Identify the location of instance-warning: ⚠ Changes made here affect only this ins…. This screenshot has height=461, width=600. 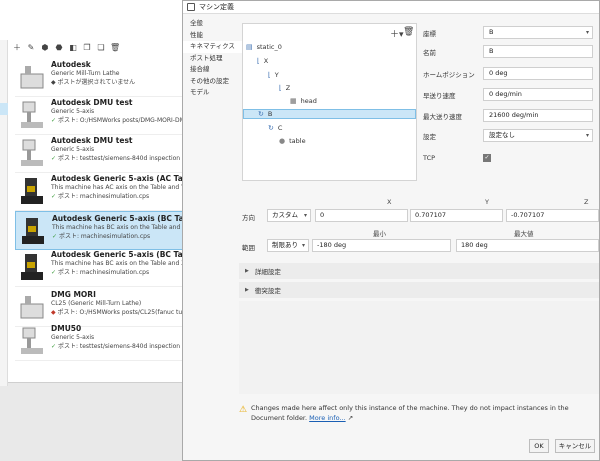
(418, 414).